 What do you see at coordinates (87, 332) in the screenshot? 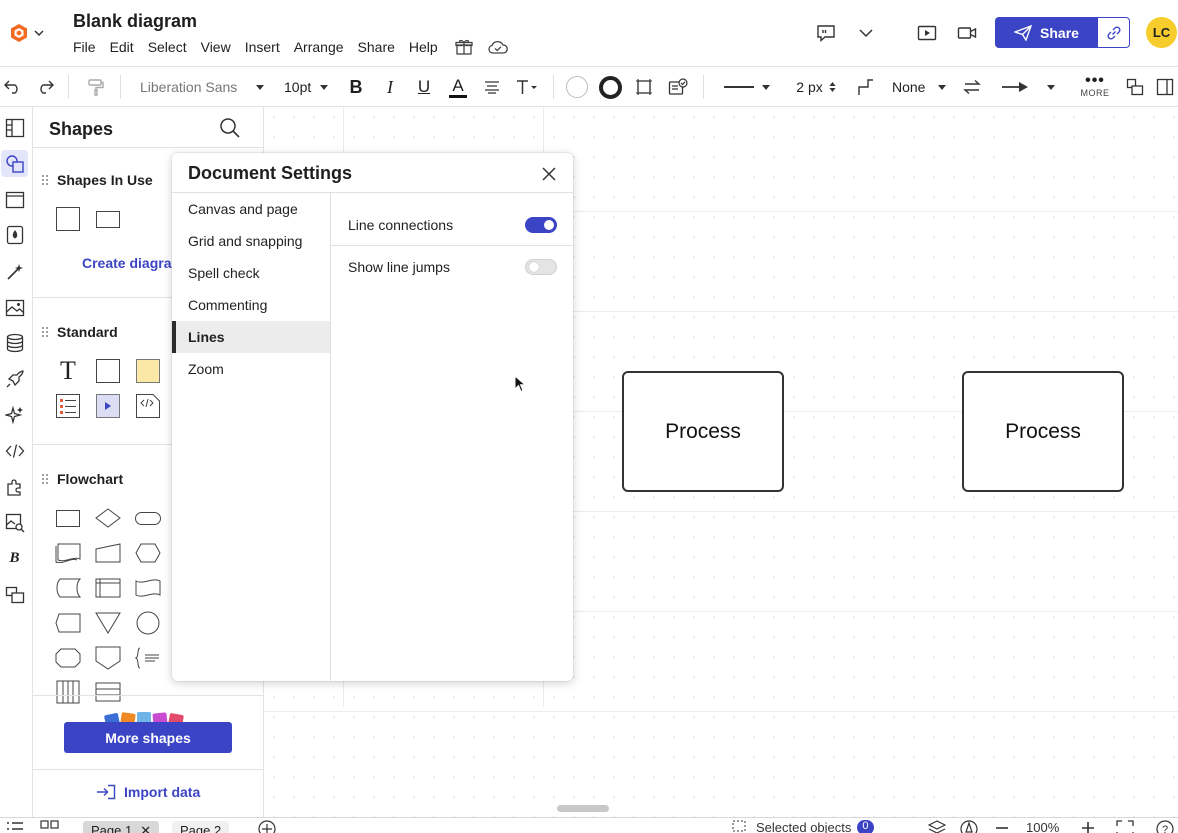
I see `section-standard: Standard` at bounding box center [87, 332].